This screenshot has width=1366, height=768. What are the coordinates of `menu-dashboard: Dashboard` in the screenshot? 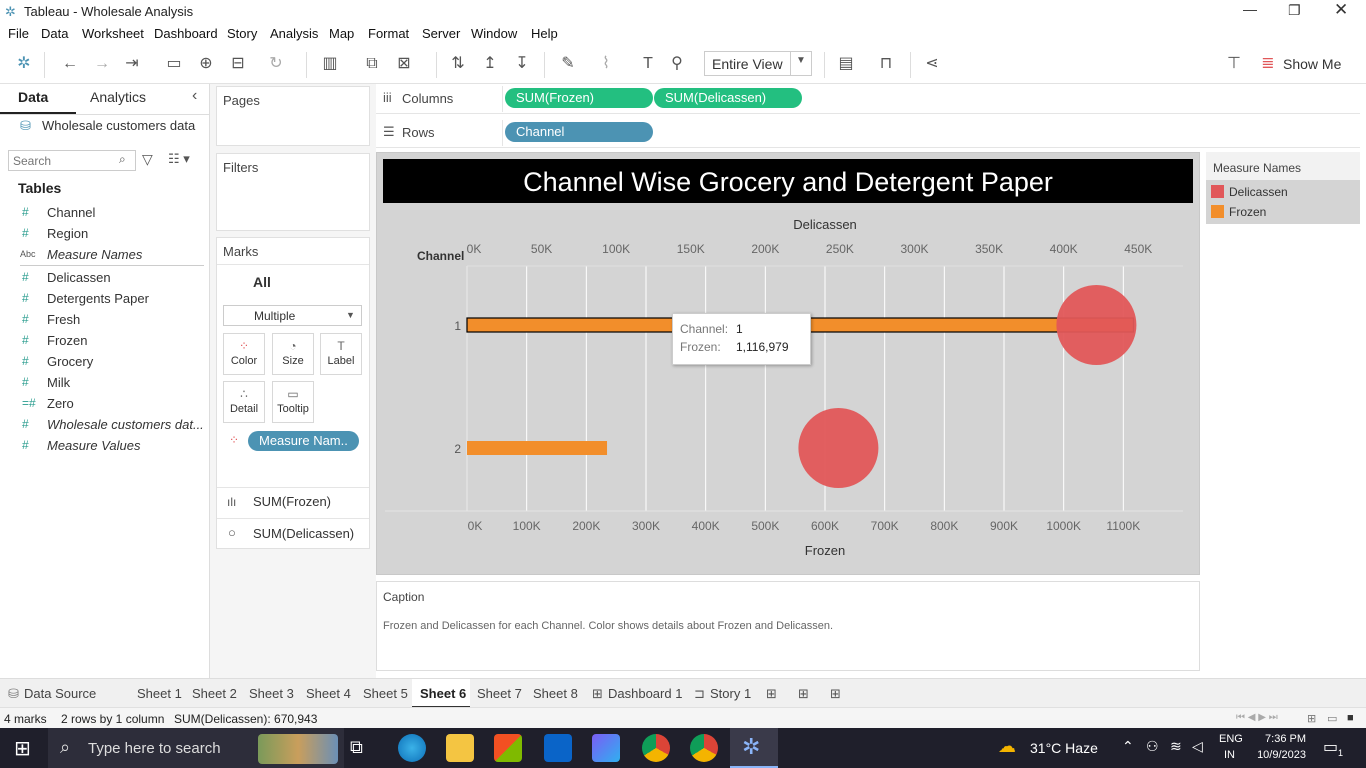 It's located at (186, 33).